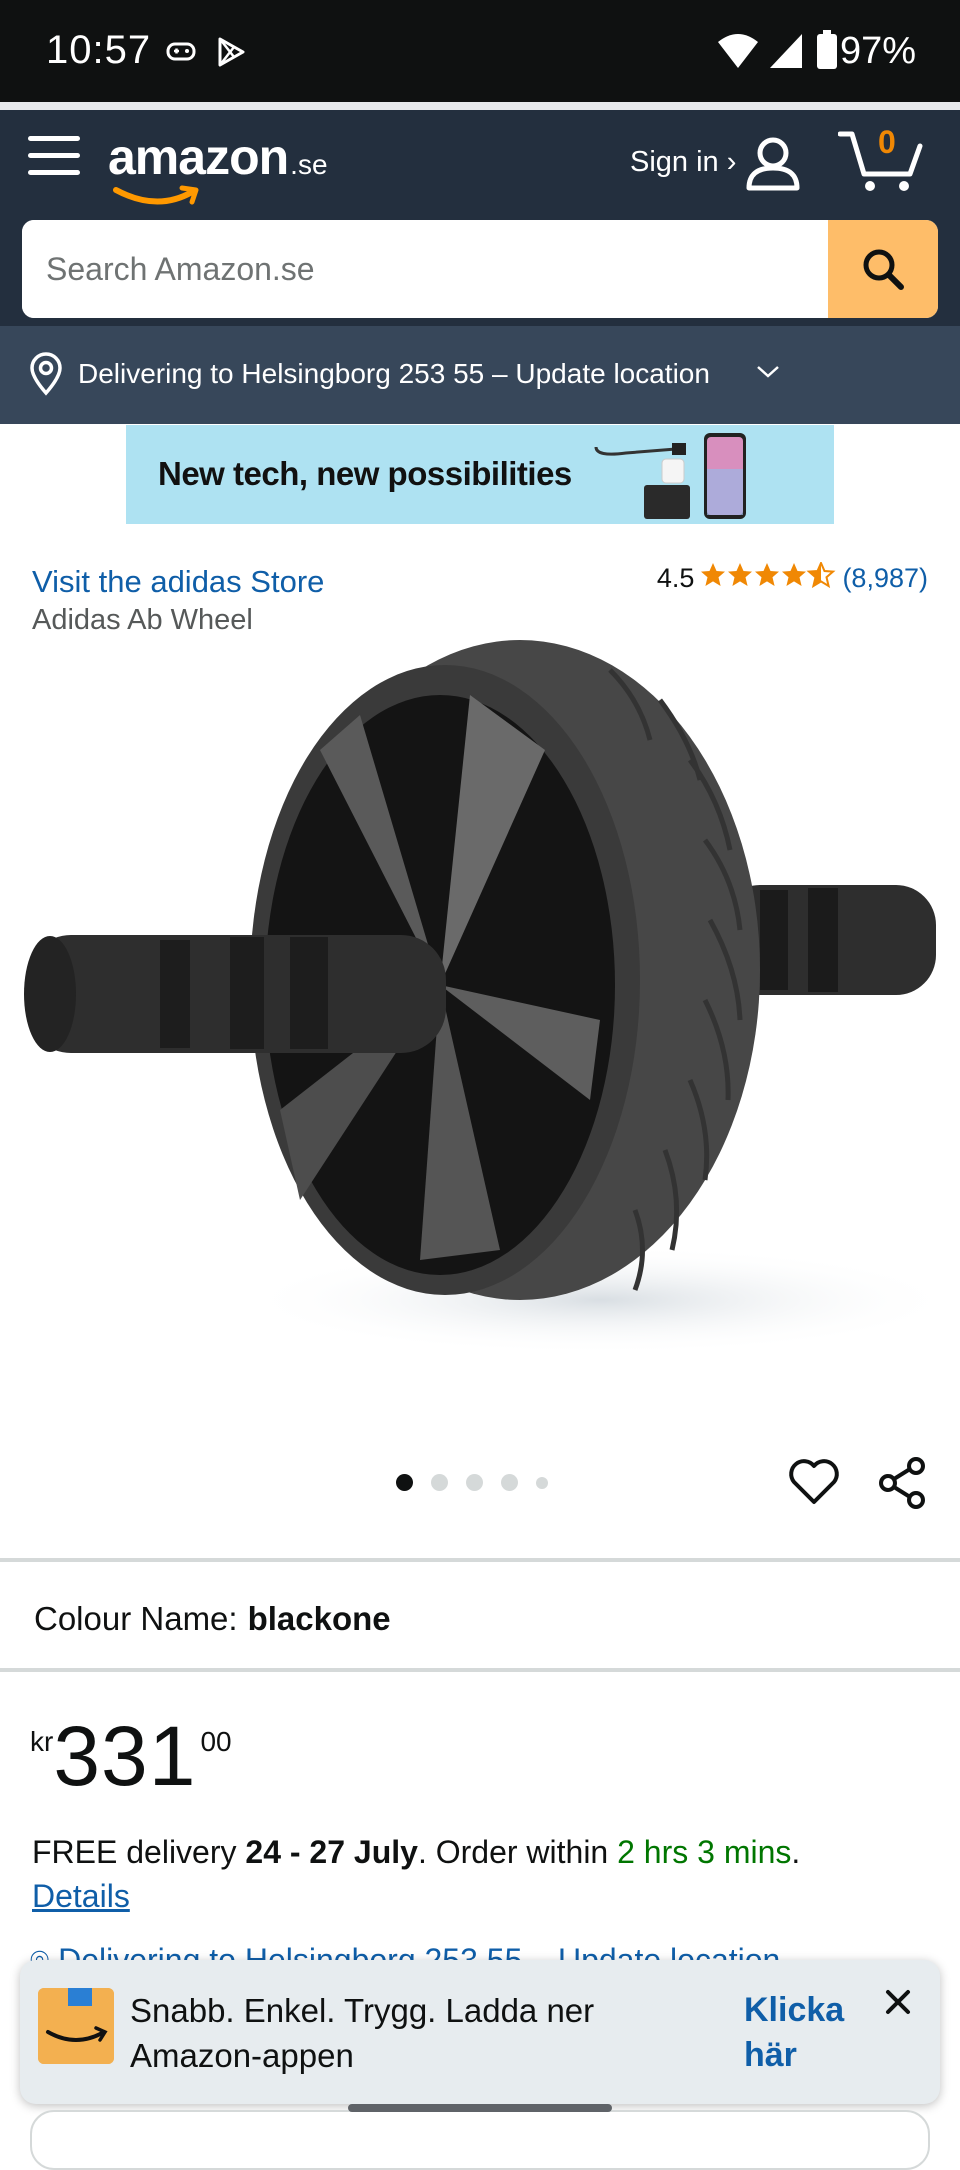  I want to click on delivery-prefix: FREE delivery, so click(139, 1852).